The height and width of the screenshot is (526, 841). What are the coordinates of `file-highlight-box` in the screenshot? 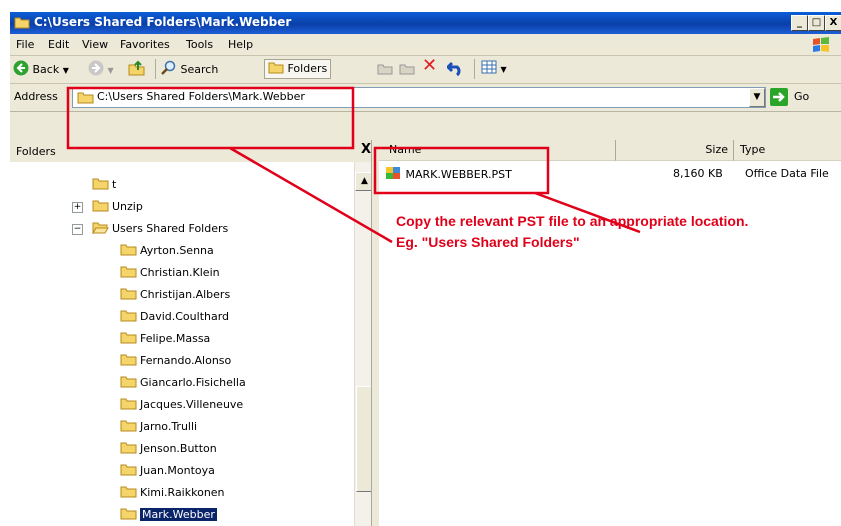 It's located at (461, 170).